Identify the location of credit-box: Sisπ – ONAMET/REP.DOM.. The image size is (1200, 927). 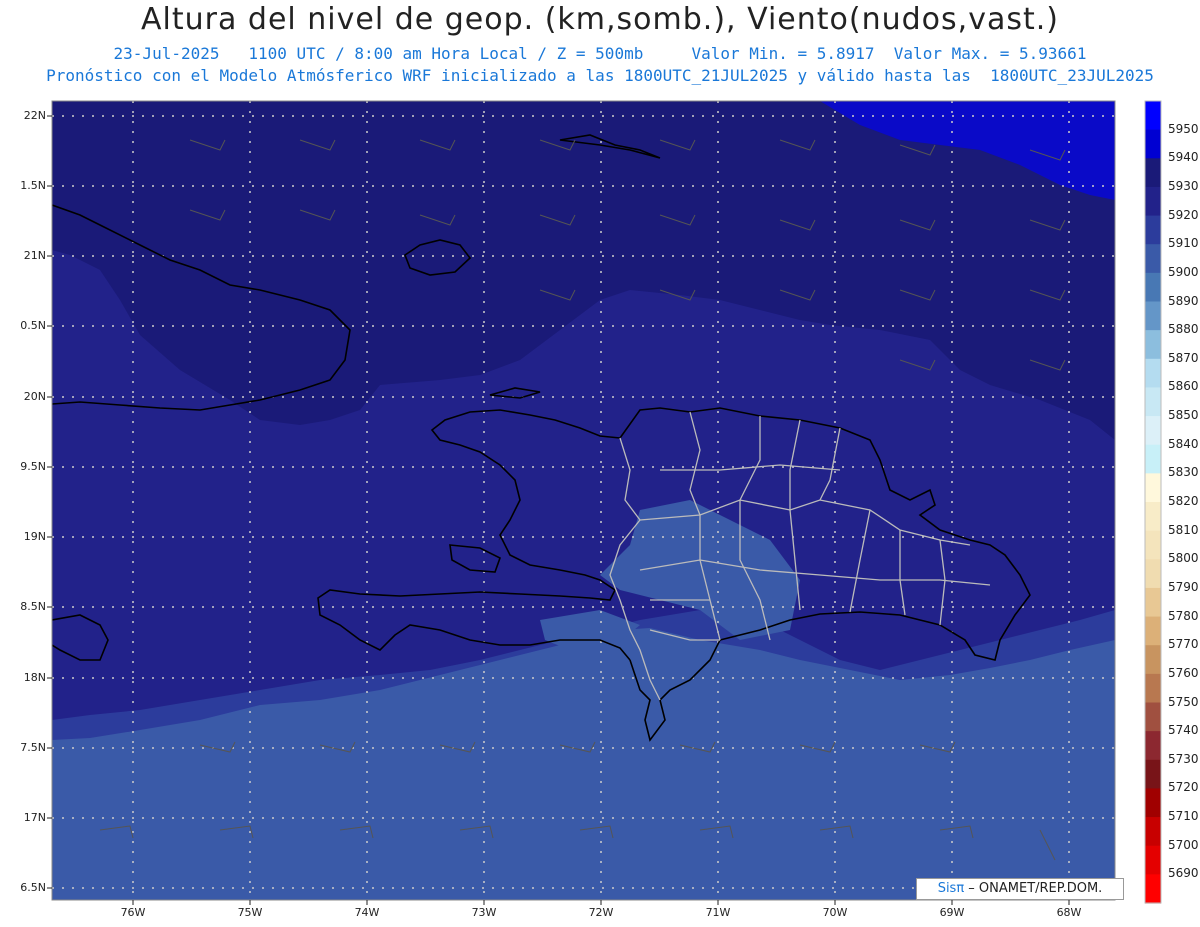
(1020, 889).